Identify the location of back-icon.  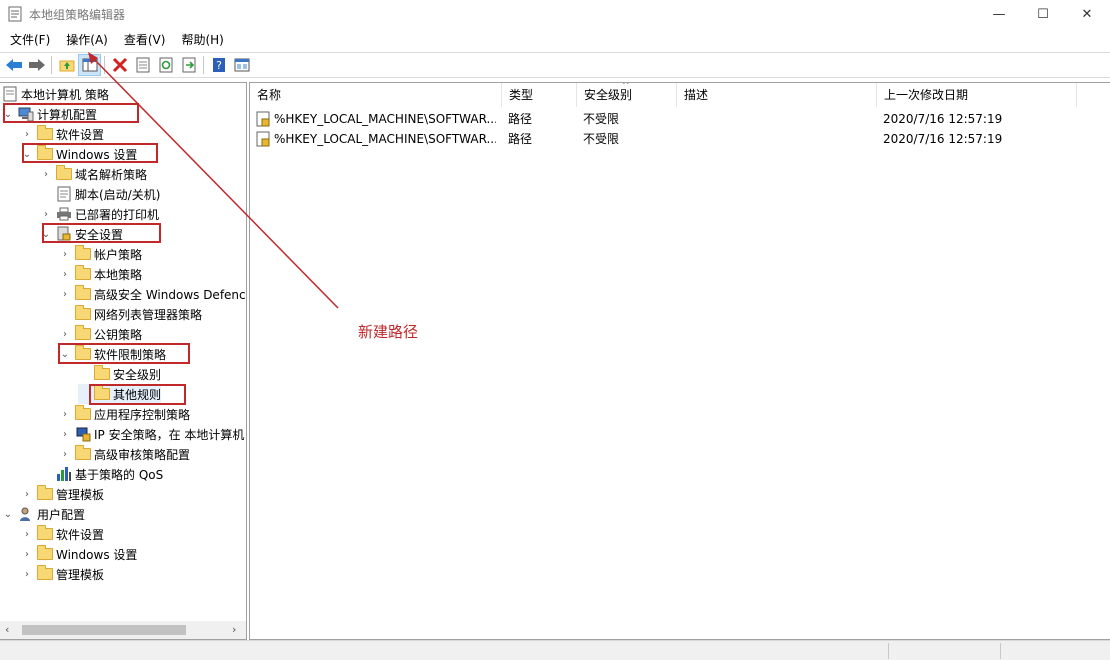
(13, 65).